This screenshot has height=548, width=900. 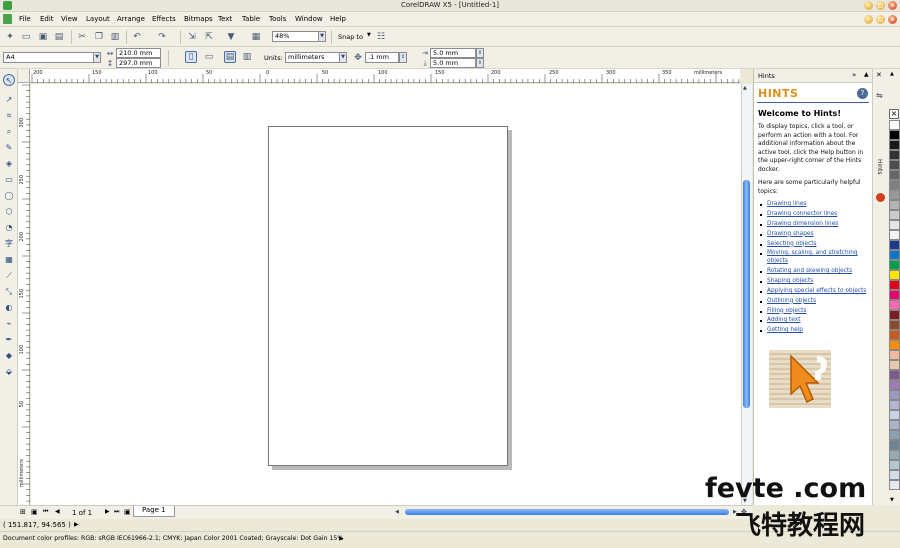 What do you see at coordinates (814, 292) in the screenshot?
I see `hint-topic-link: Applying special effects to objects` at bounding box center [814, 292].